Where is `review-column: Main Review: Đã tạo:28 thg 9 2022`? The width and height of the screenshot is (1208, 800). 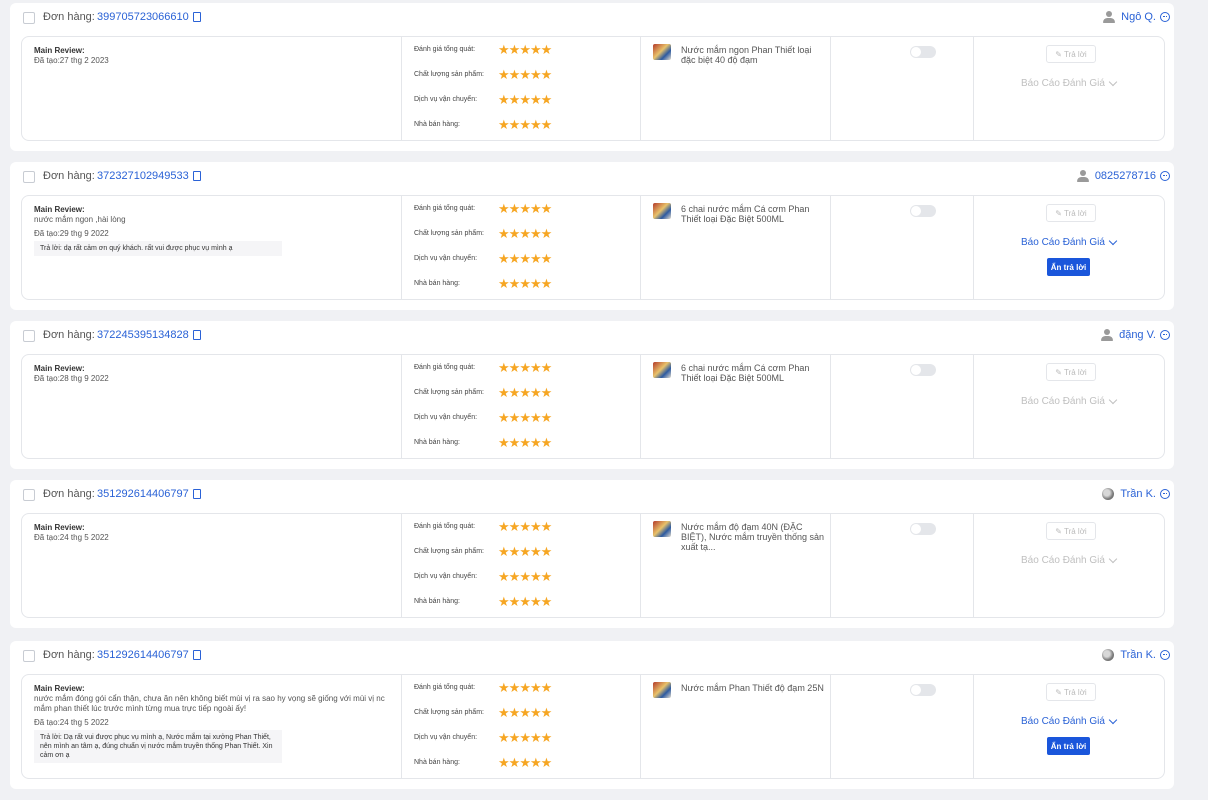
review-column: Main Review: Đã tạo:28 thg 9 2022 is located at coordinates (211, 406).